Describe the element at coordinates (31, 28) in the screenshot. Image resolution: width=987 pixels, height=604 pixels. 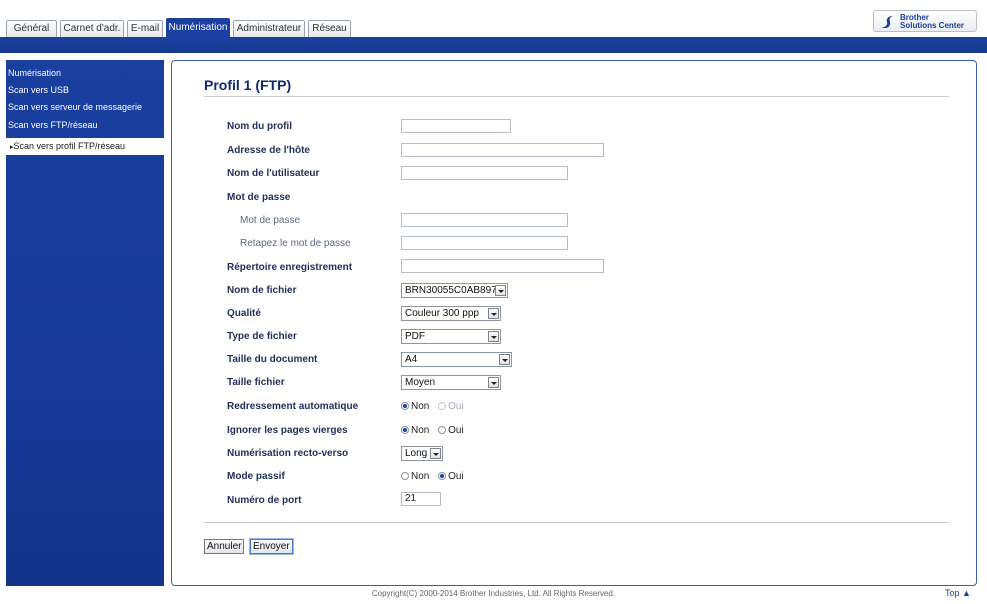
I see `tab-general: Général` at that location.